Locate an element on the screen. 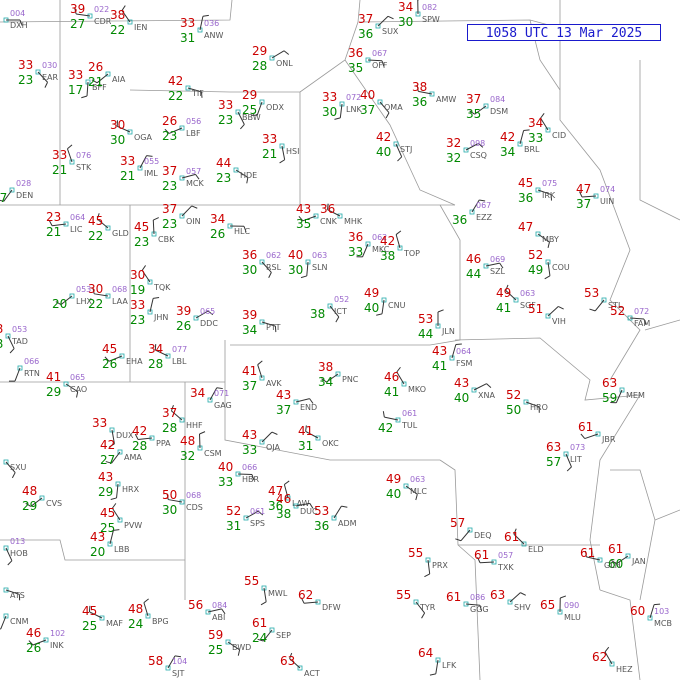 This screenshot has height=680, width=680. station-plot-deq: 57 DEQ is located at coordinates (471, 529).